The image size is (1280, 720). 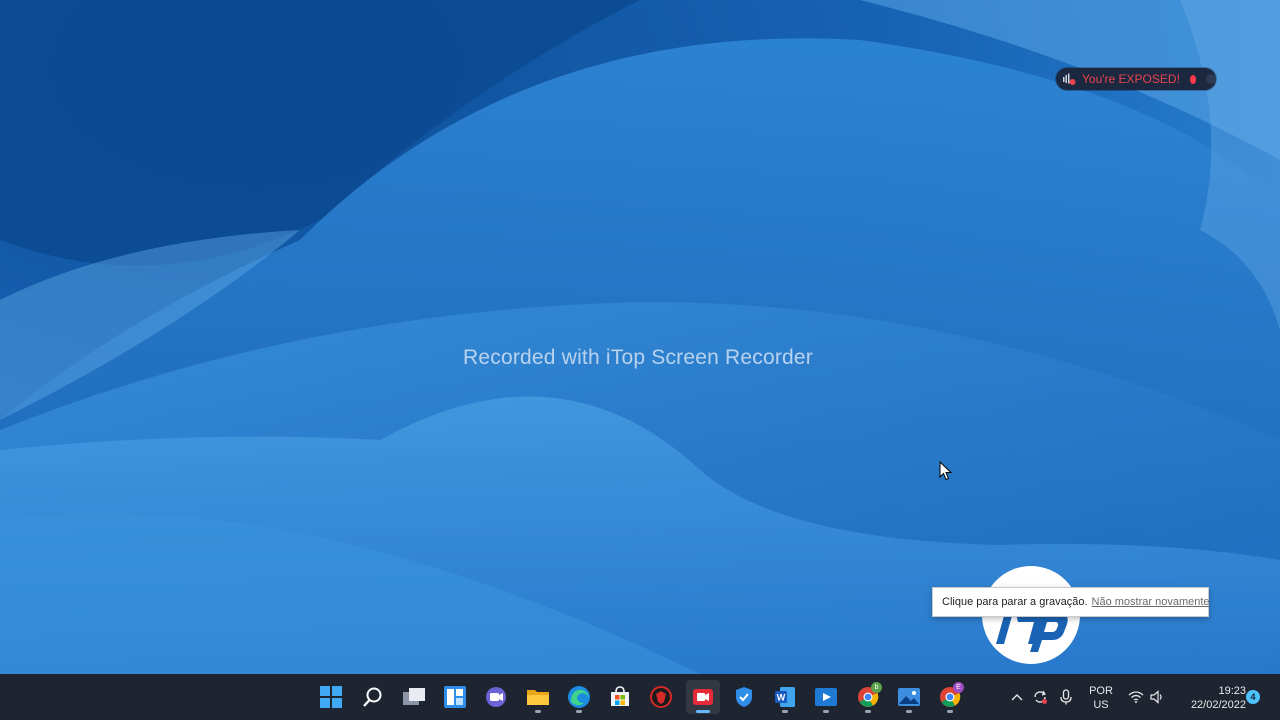 What do you see at coordinates (638, 357) in the screenshot?
I see `recorder-watermark: Recorded with iTop Screen Recorder` at bounding box center [638, 357].